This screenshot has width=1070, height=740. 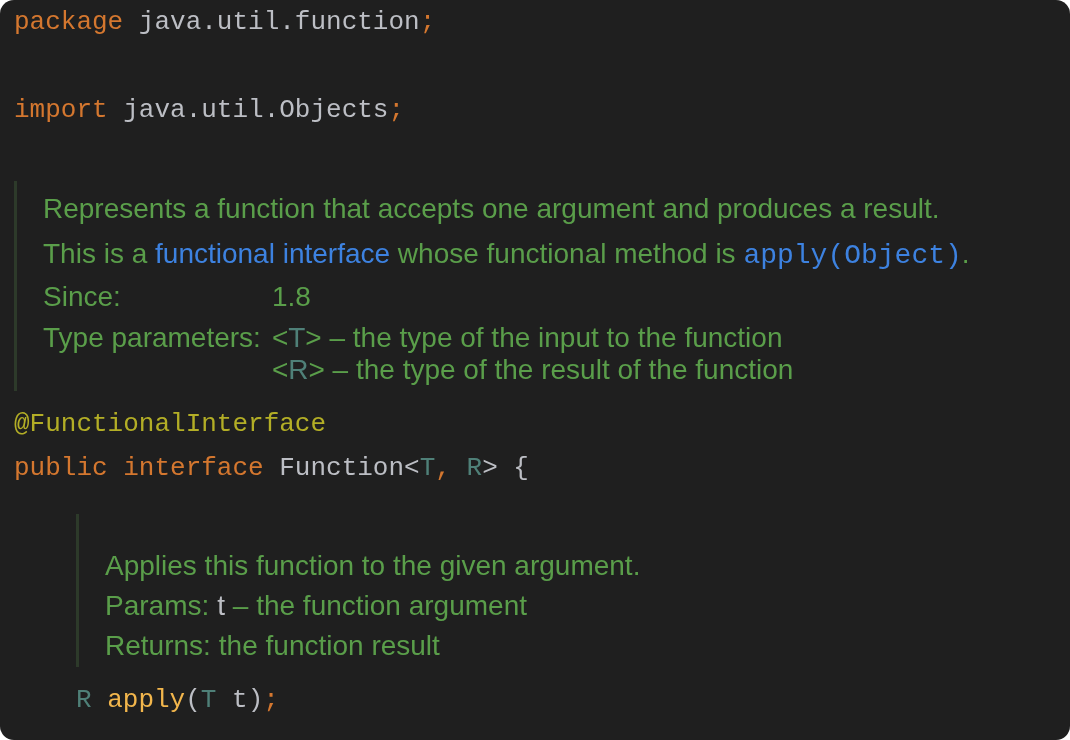 I want to click on code-line: package java.util.function;, so click(x=225, y=22).